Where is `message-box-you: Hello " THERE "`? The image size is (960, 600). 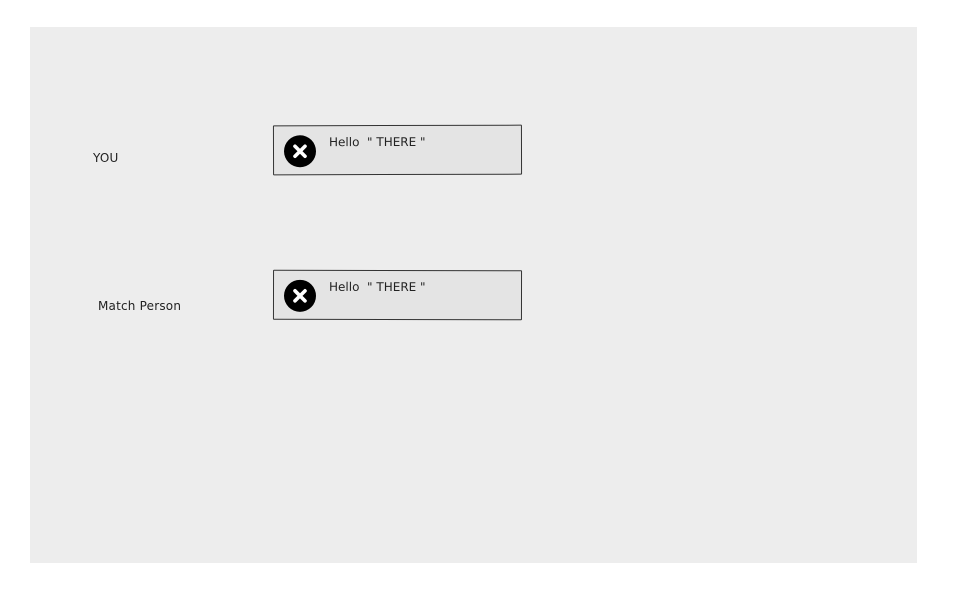
message-box-you: Hello " THERE " is located at coordinates (397, 150).